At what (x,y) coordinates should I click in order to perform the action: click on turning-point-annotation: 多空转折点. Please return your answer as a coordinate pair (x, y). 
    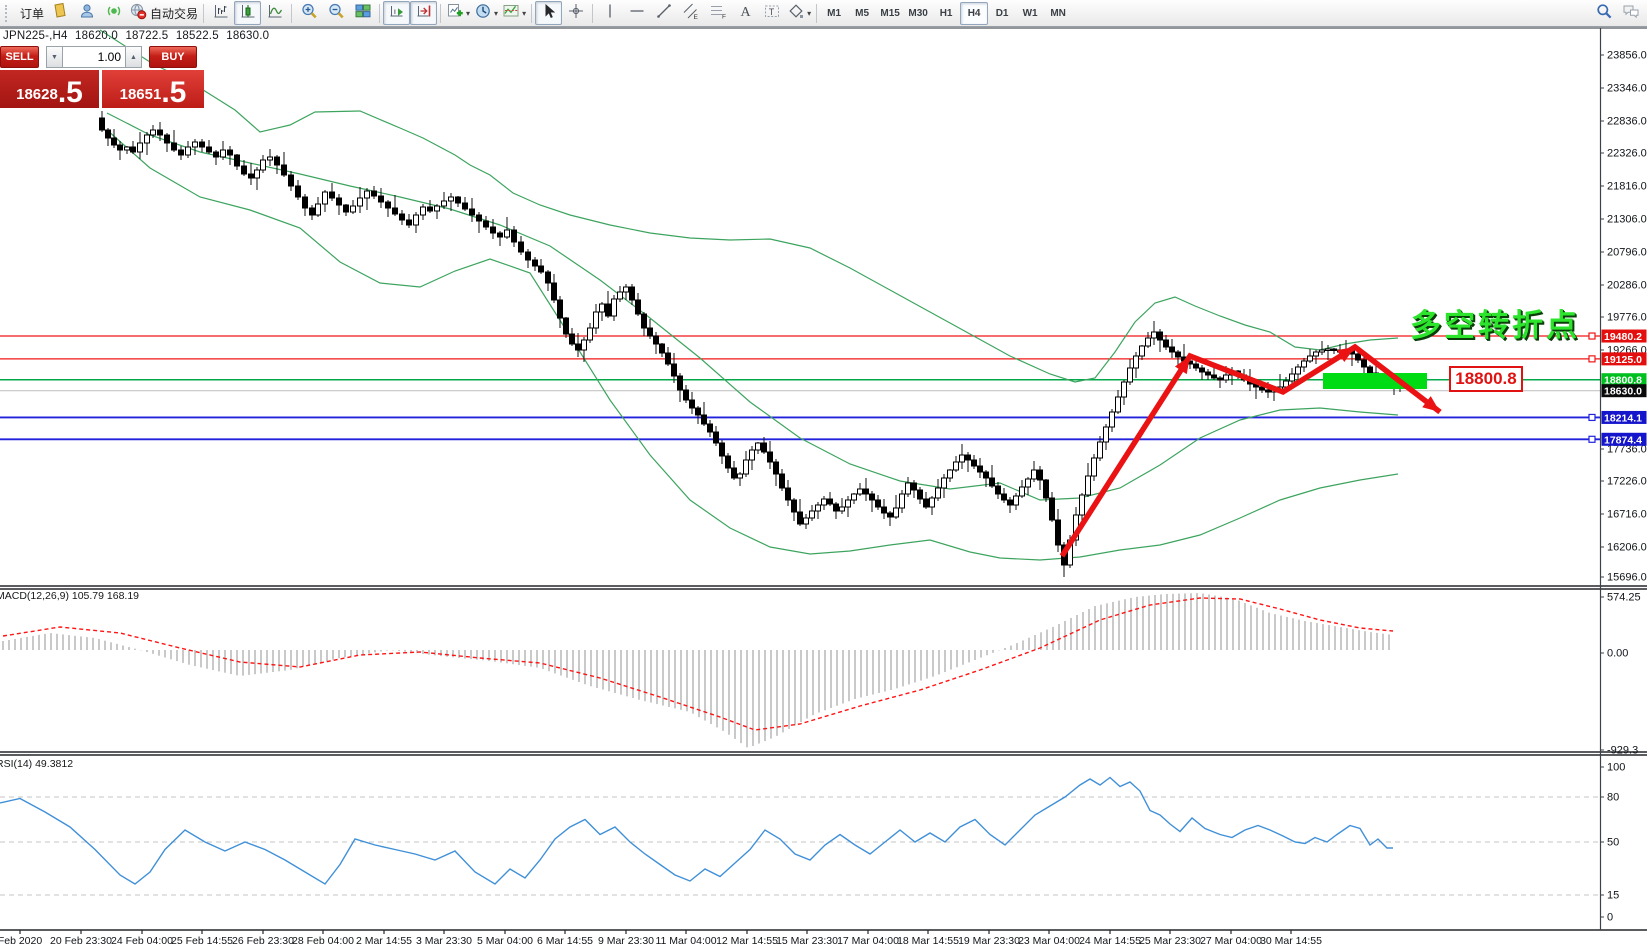
    Looking at the image, I should click on (1495, 322).